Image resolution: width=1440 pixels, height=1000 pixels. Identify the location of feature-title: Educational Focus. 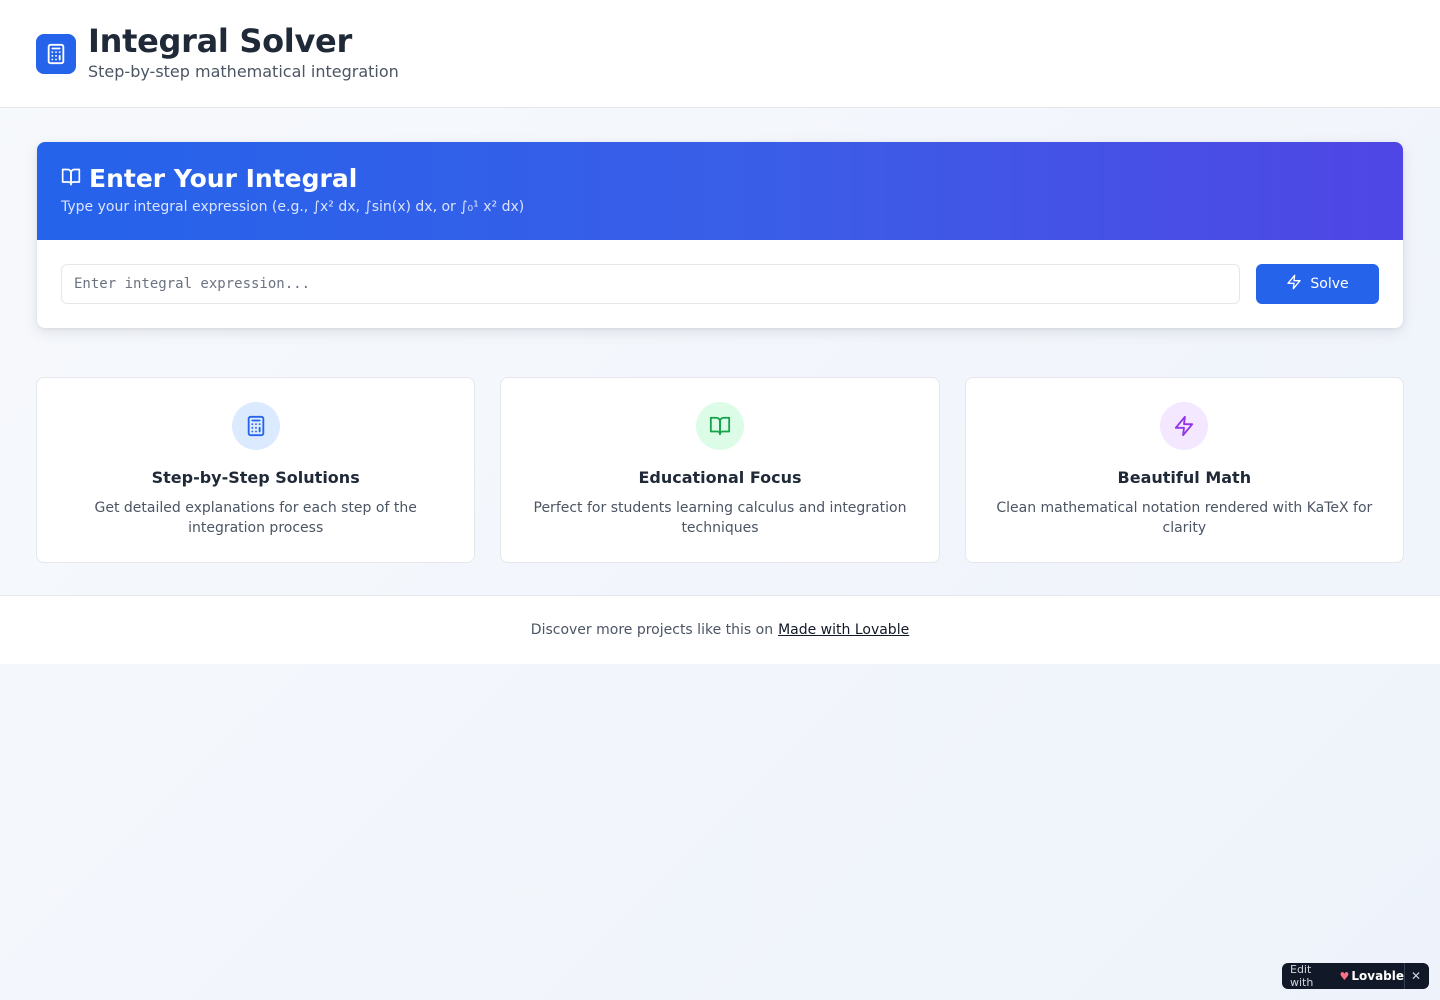
(720, 477).